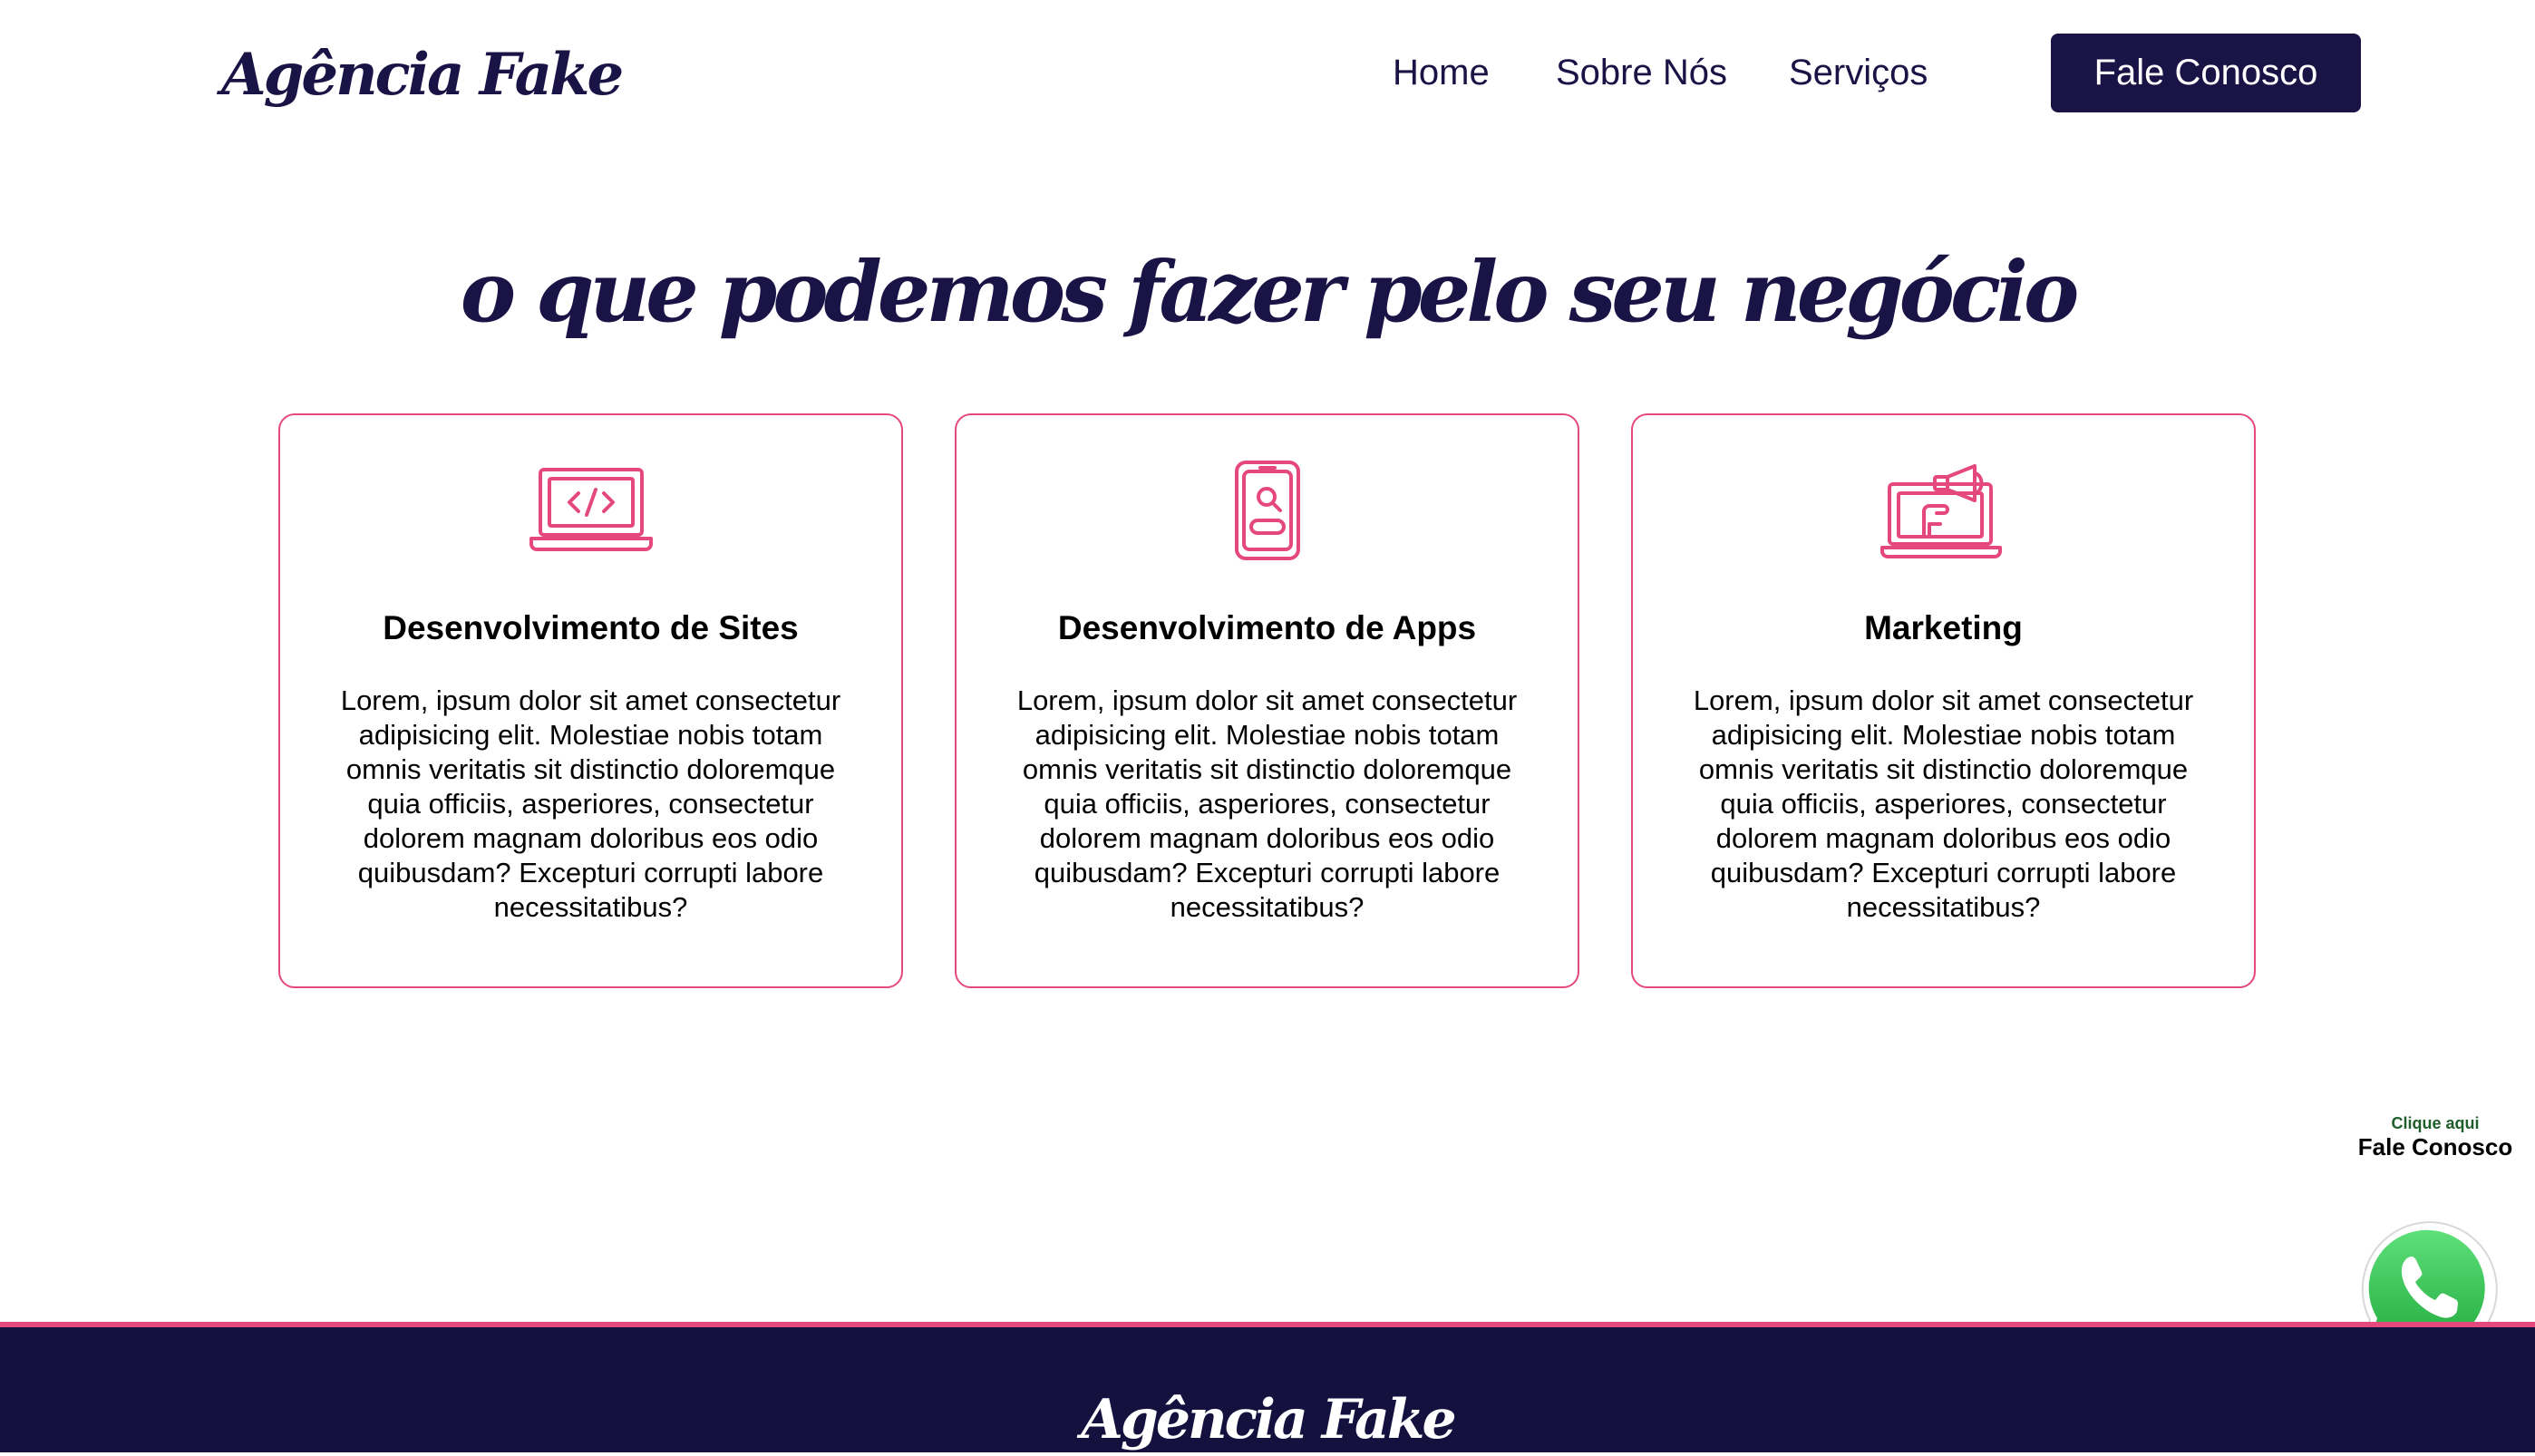  What do you see at coordinates (1270, 291) in the screenshot?
I see `section-title: o que podemos fazer pelo seu negócio` at bounding box center [1270, 291].